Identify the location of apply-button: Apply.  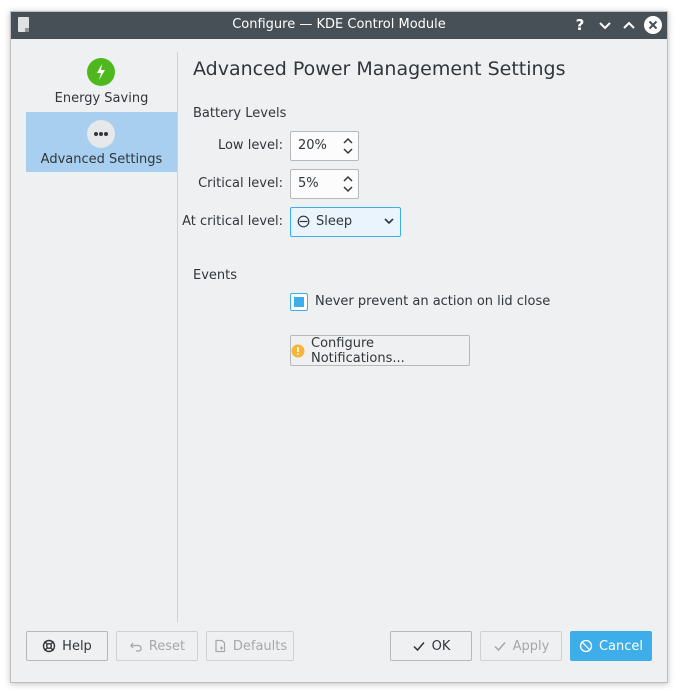
(521, 646).